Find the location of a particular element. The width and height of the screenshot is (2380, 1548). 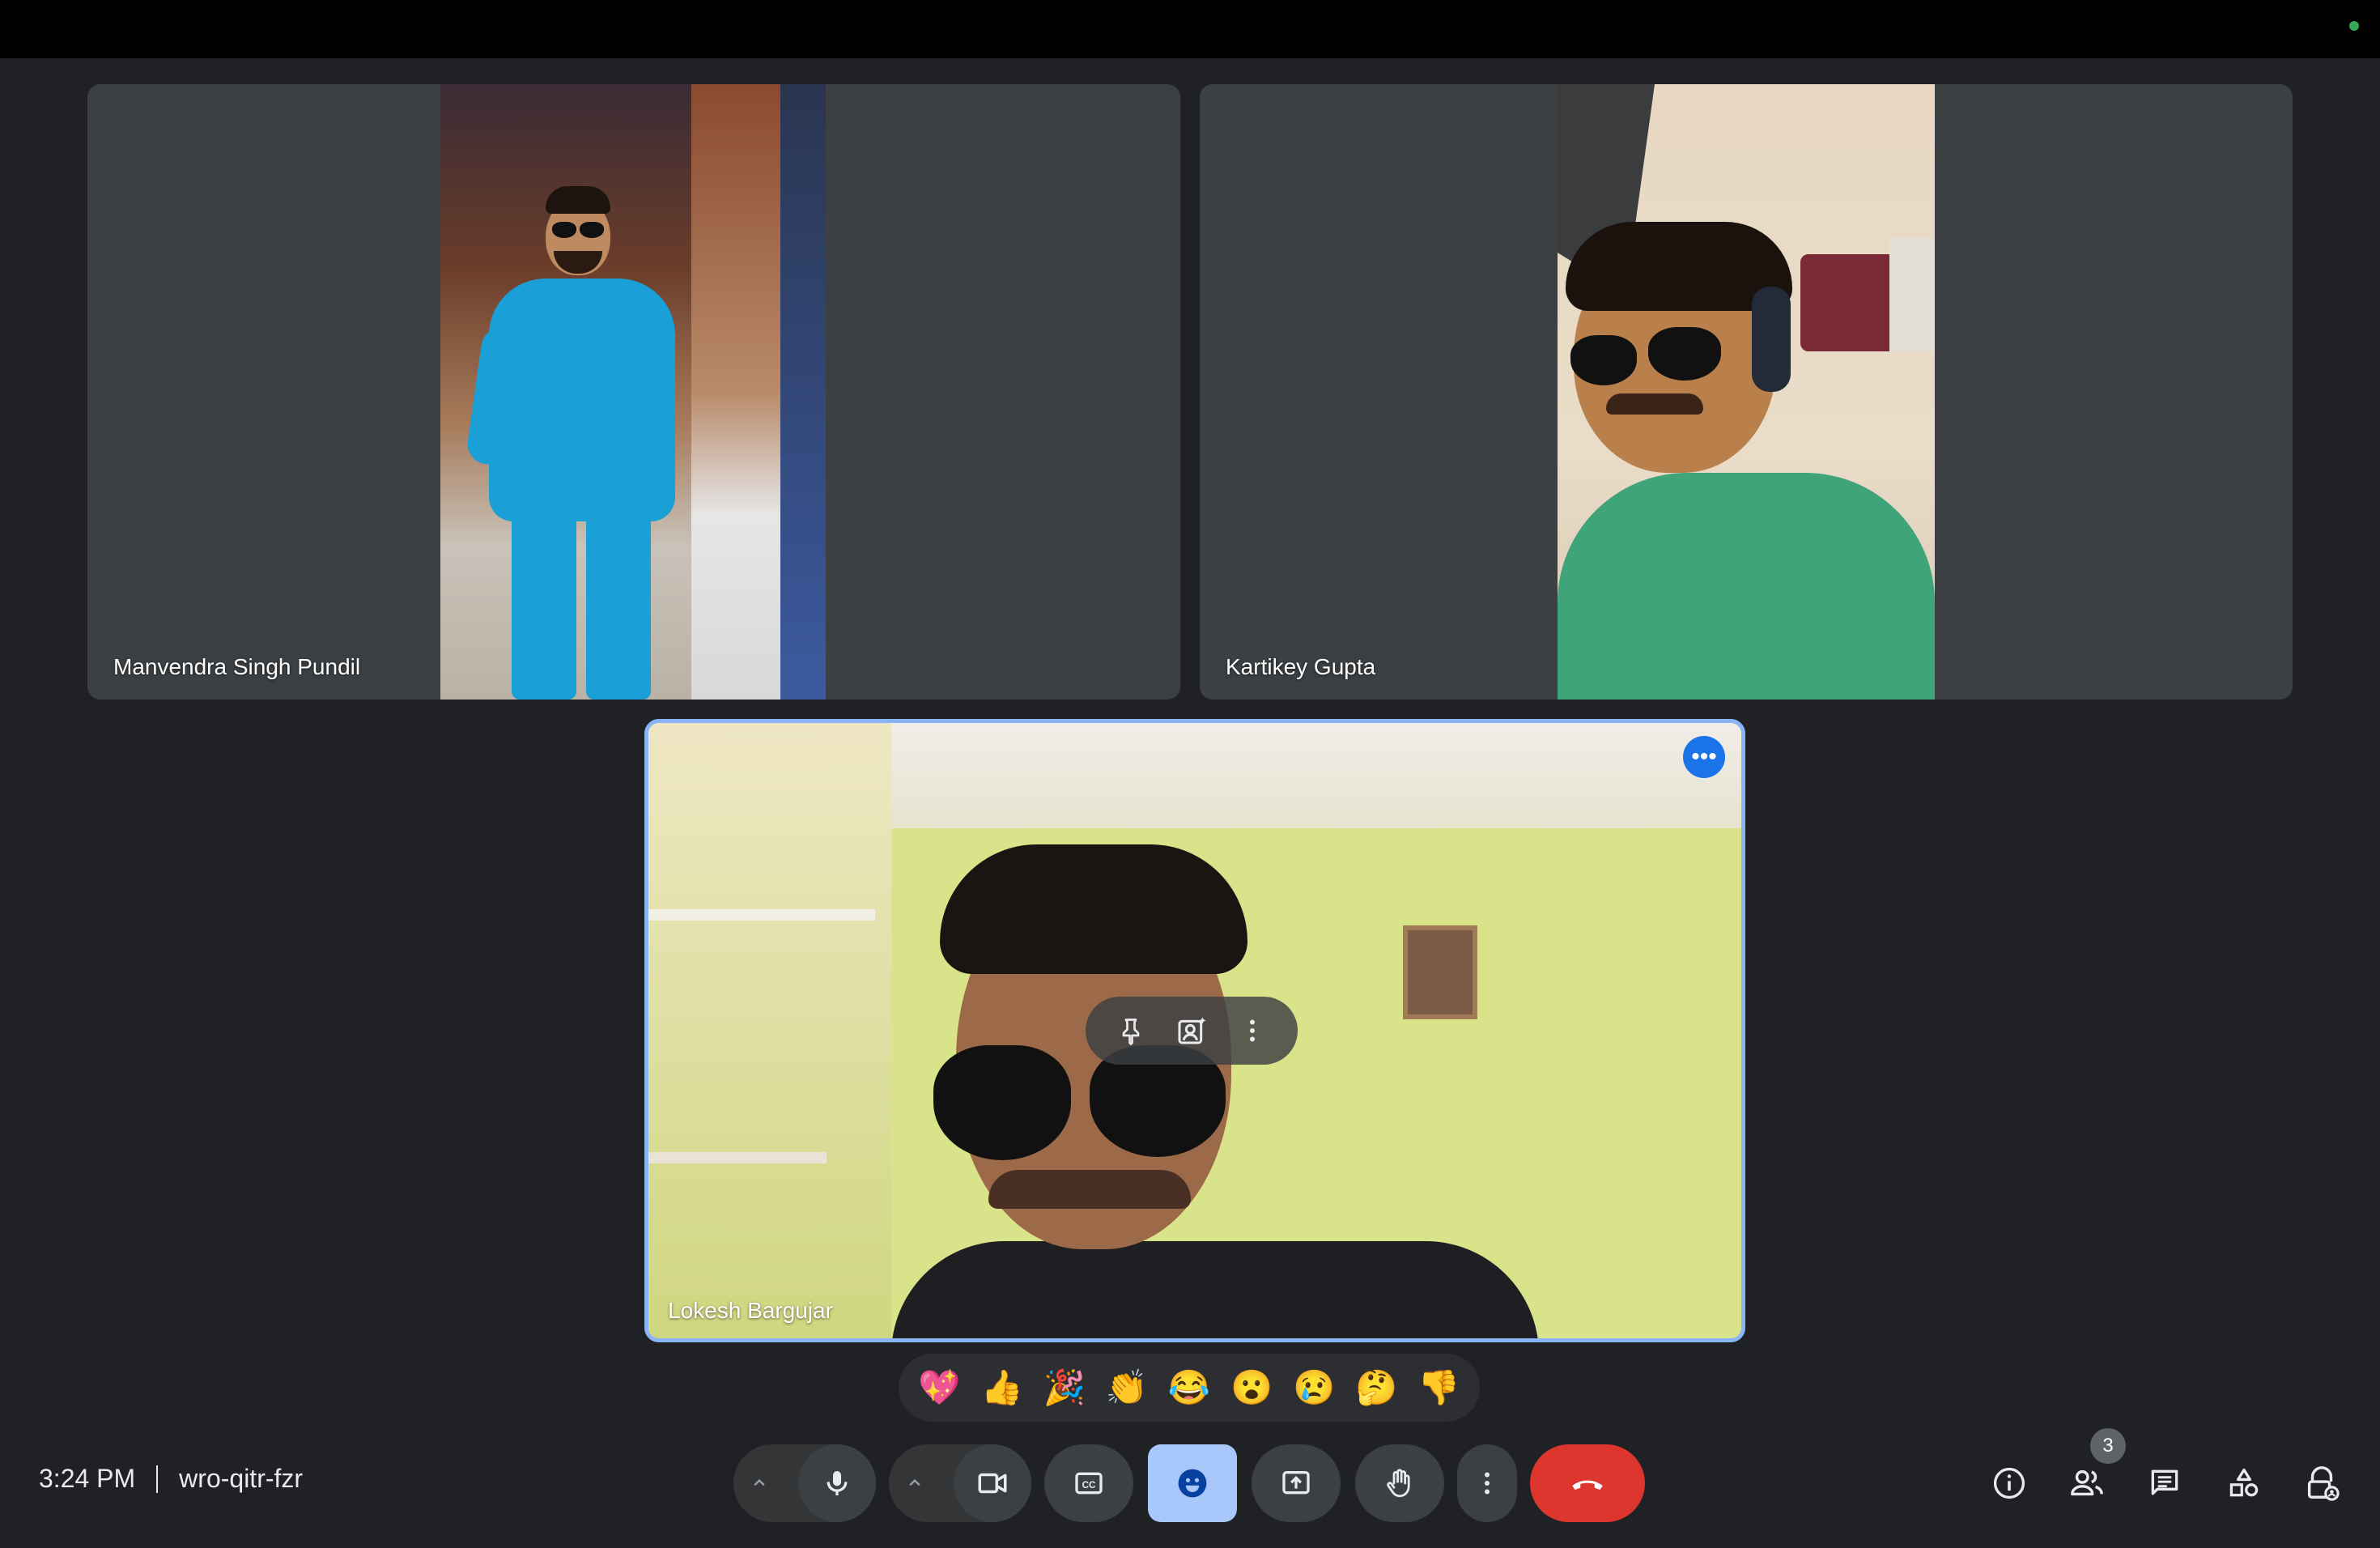

captions-button: CC is located at coordinates (1088, 1483).